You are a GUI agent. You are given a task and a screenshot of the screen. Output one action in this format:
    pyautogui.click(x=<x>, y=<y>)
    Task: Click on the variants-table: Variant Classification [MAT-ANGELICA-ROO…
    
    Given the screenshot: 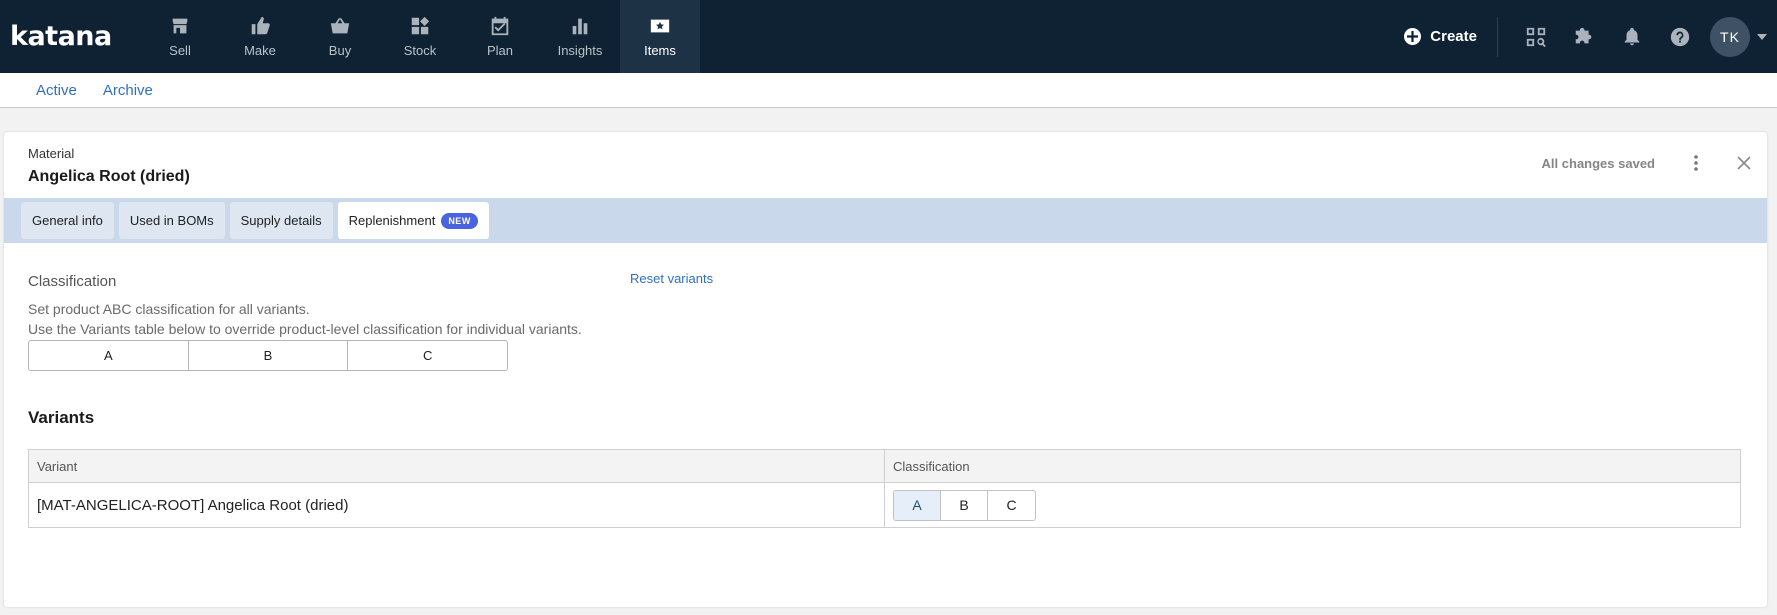 What is the action you would take?
    pyautogui.click(x=884, y=488)
    